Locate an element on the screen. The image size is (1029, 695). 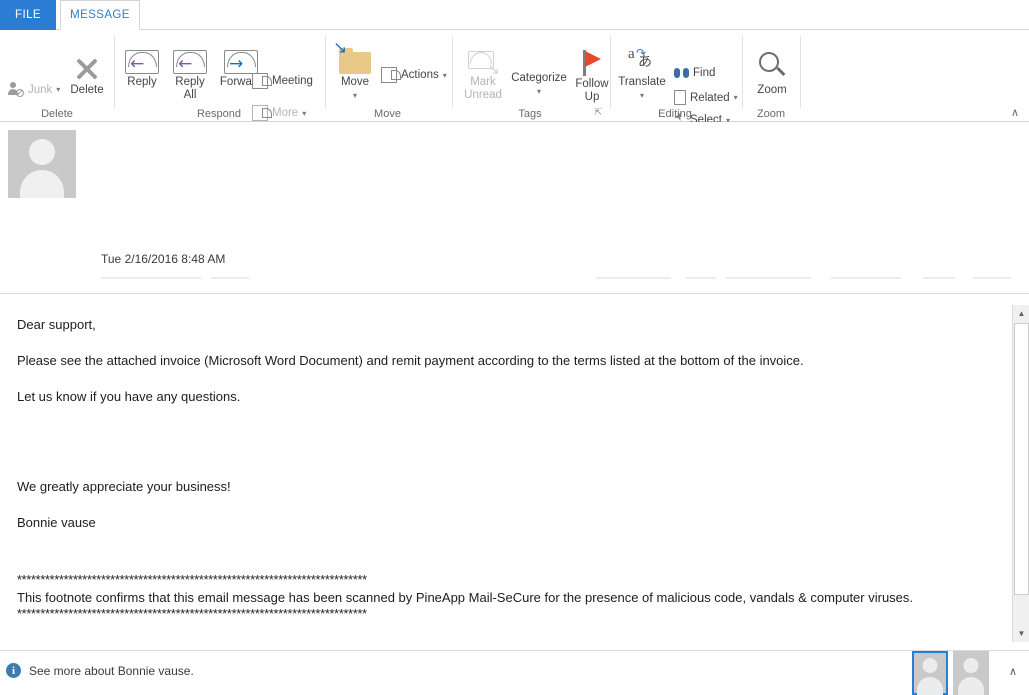
mark-unread-button: ↘ Mark Unread is located at coordinates (483, 76).